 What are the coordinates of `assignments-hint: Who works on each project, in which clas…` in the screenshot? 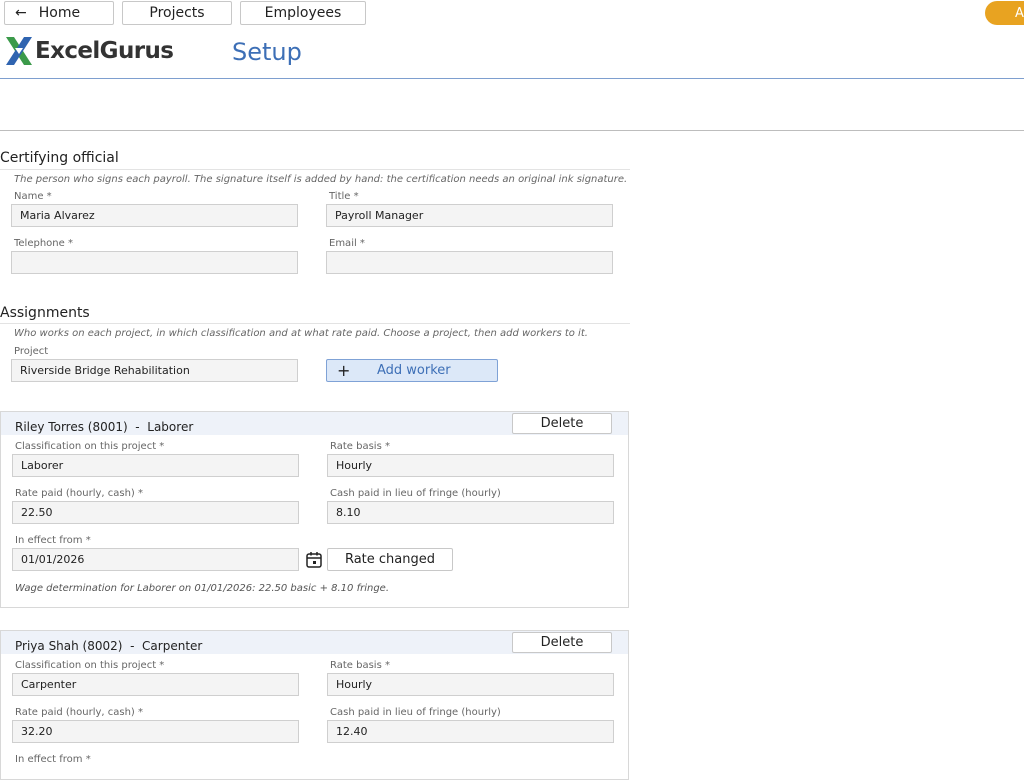 It's located at (301, 333).